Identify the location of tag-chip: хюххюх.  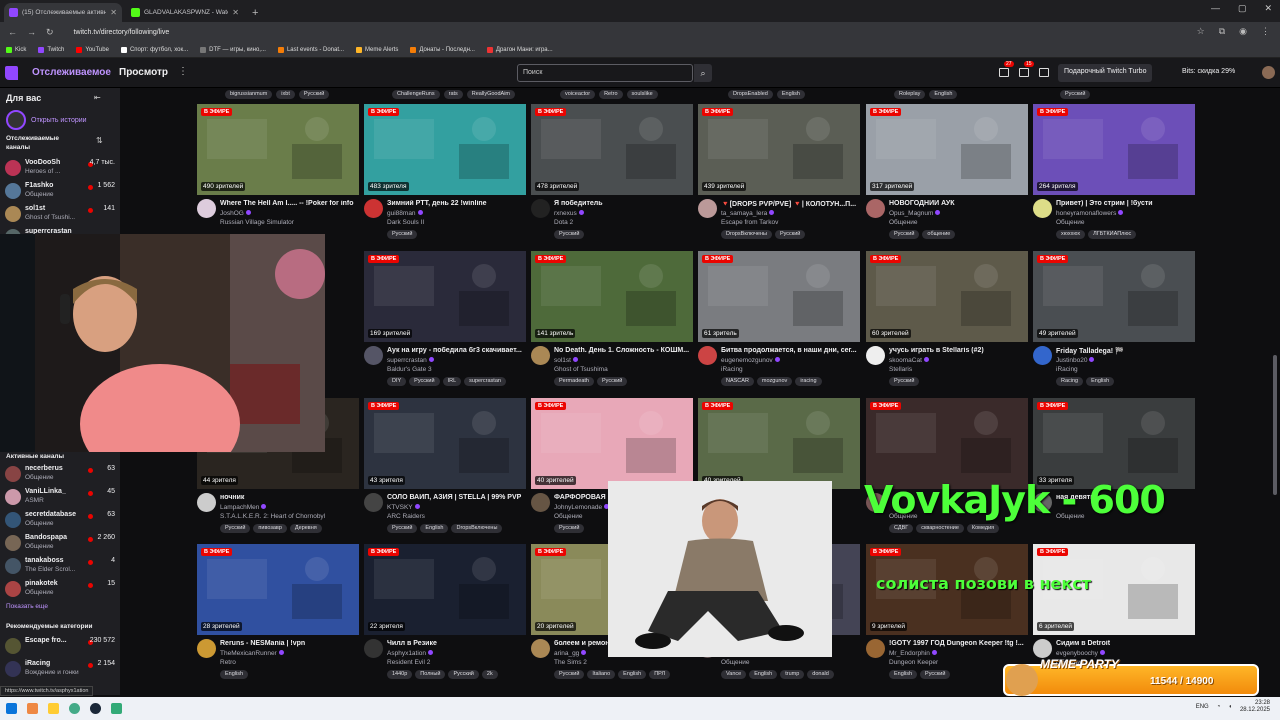
(1071, 234).